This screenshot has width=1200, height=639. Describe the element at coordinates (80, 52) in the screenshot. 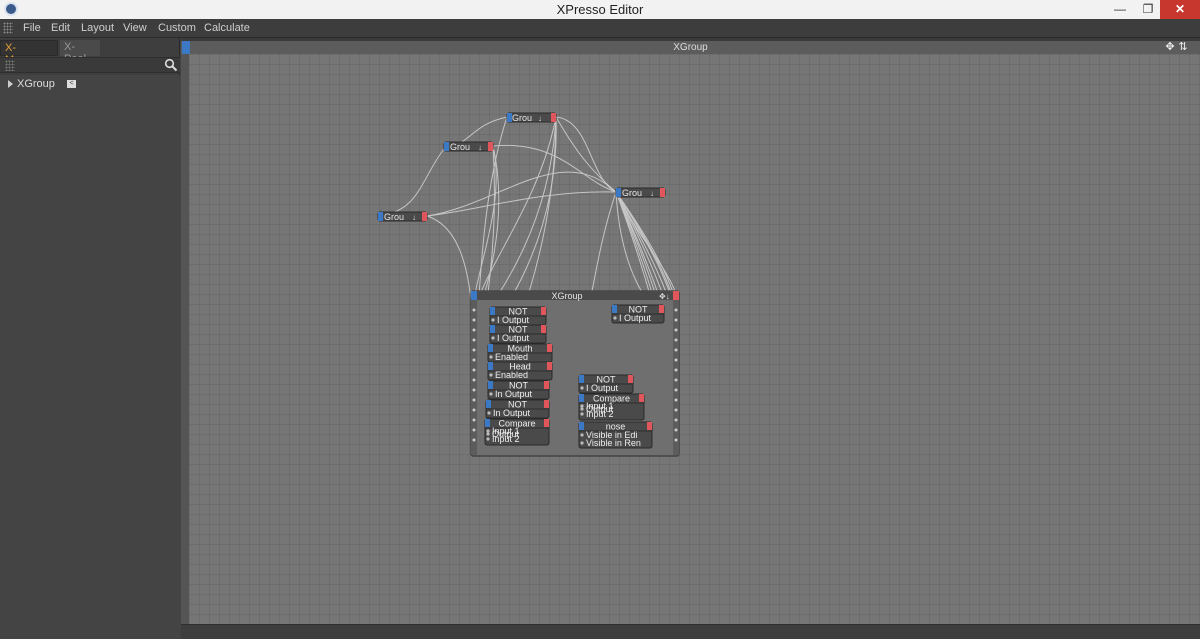

I see `tab-x-pool: X-Pool` at that location.